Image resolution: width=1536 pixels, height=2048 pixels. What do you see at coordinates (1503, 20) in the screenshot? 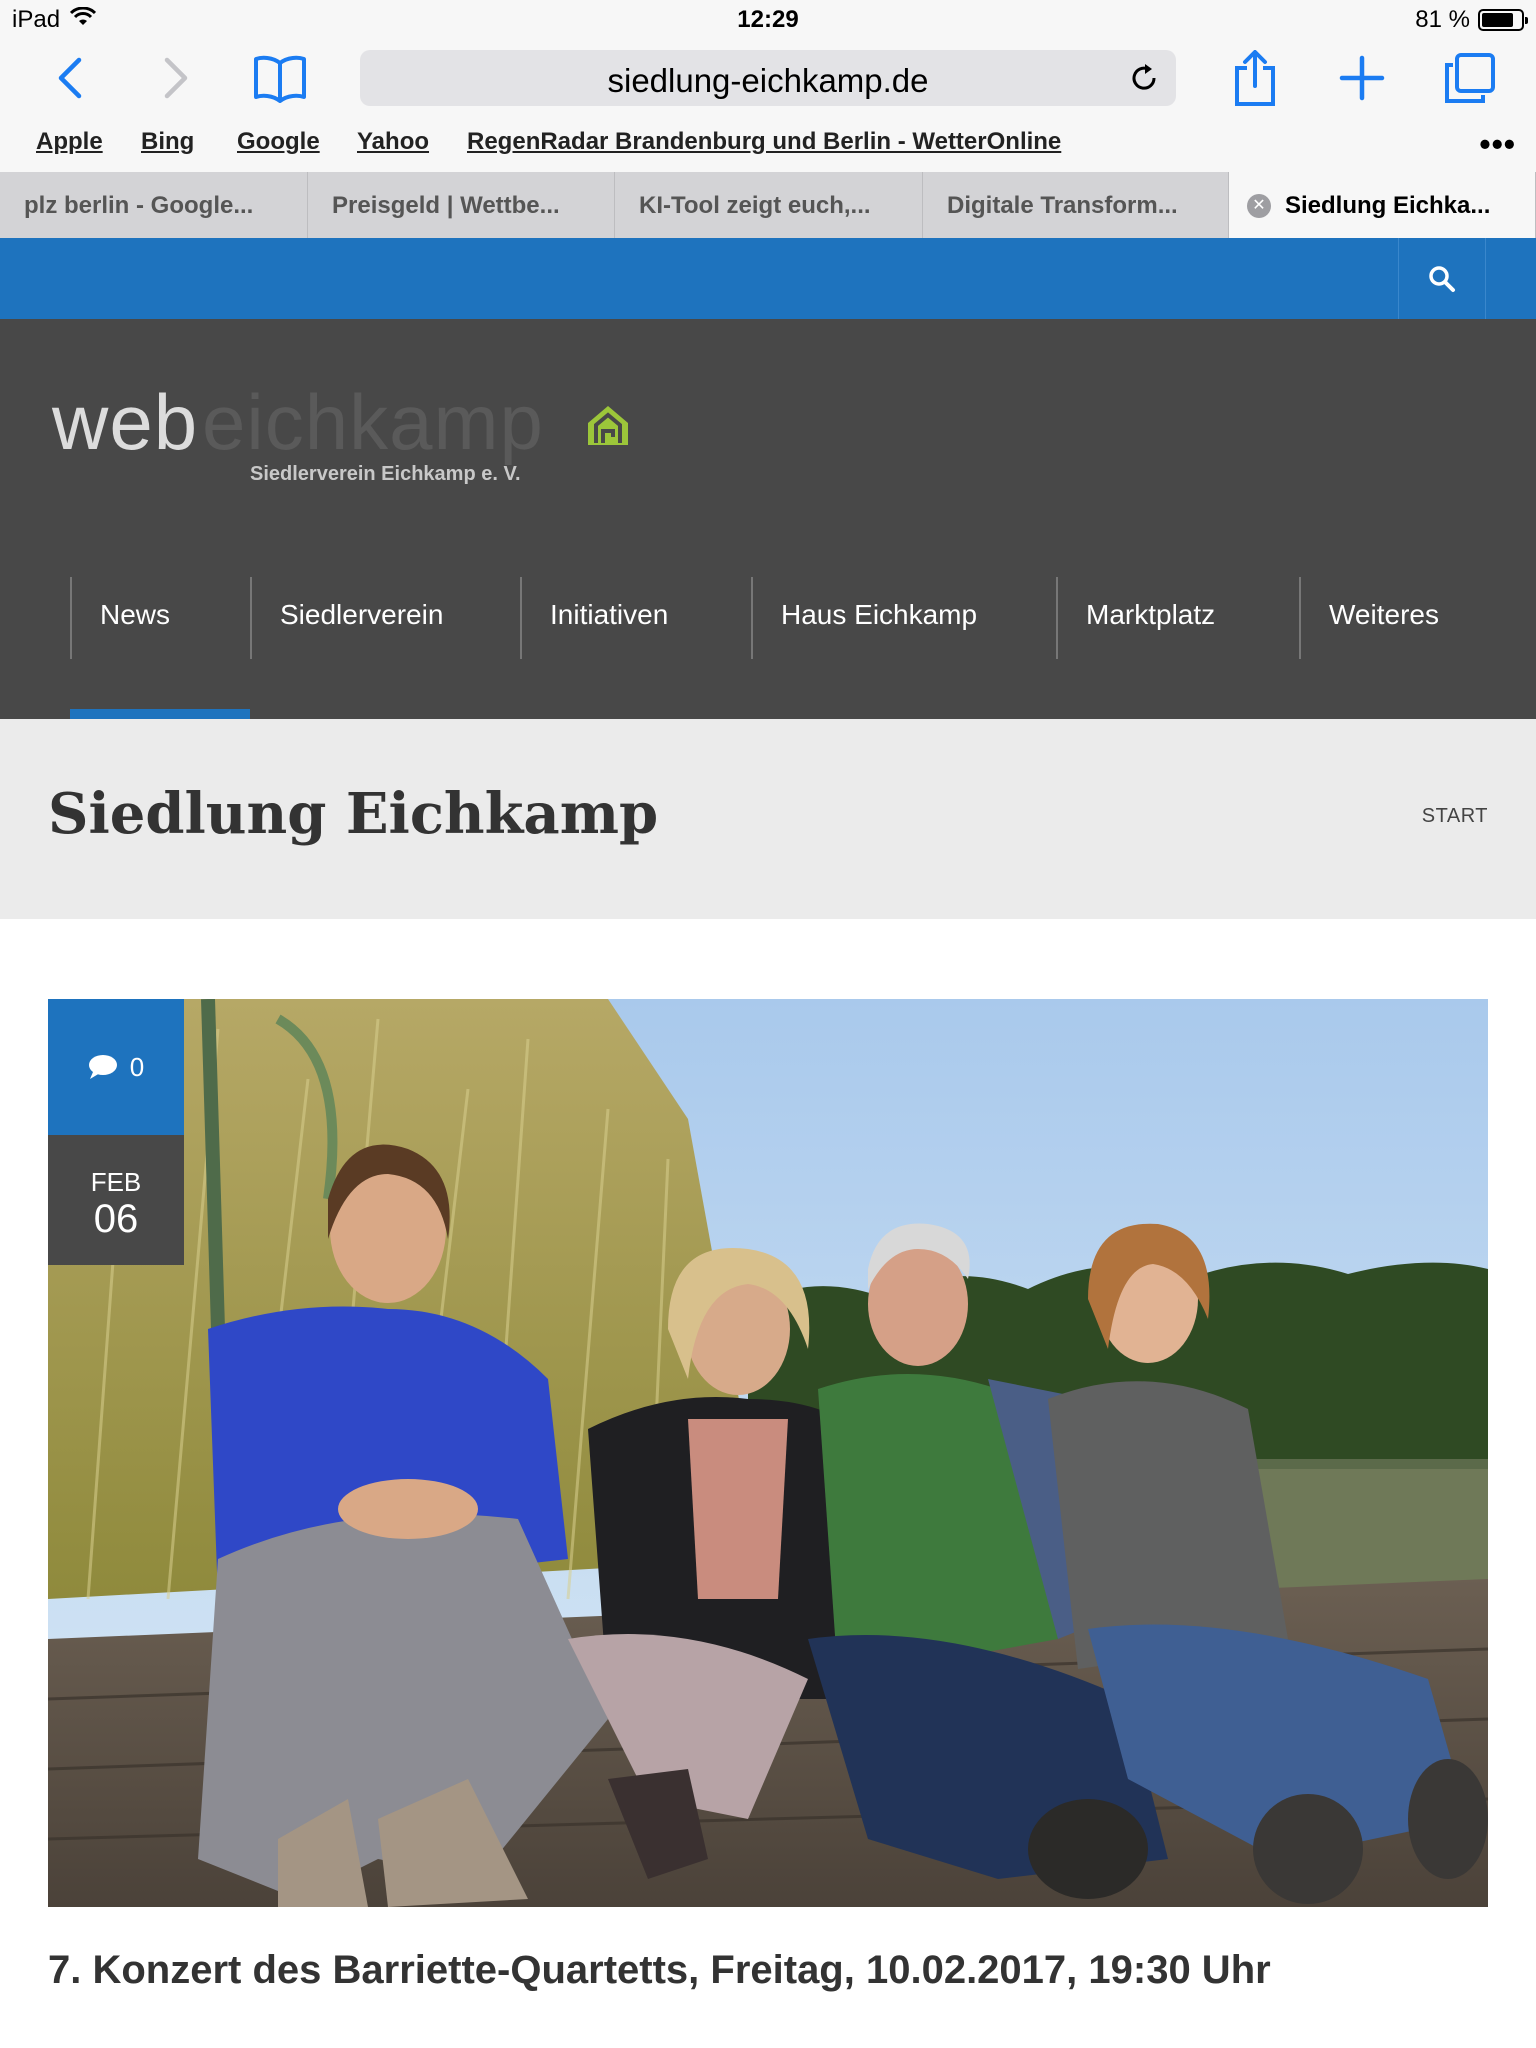
I see `battery-icon` at bounding box center [1503, 20].